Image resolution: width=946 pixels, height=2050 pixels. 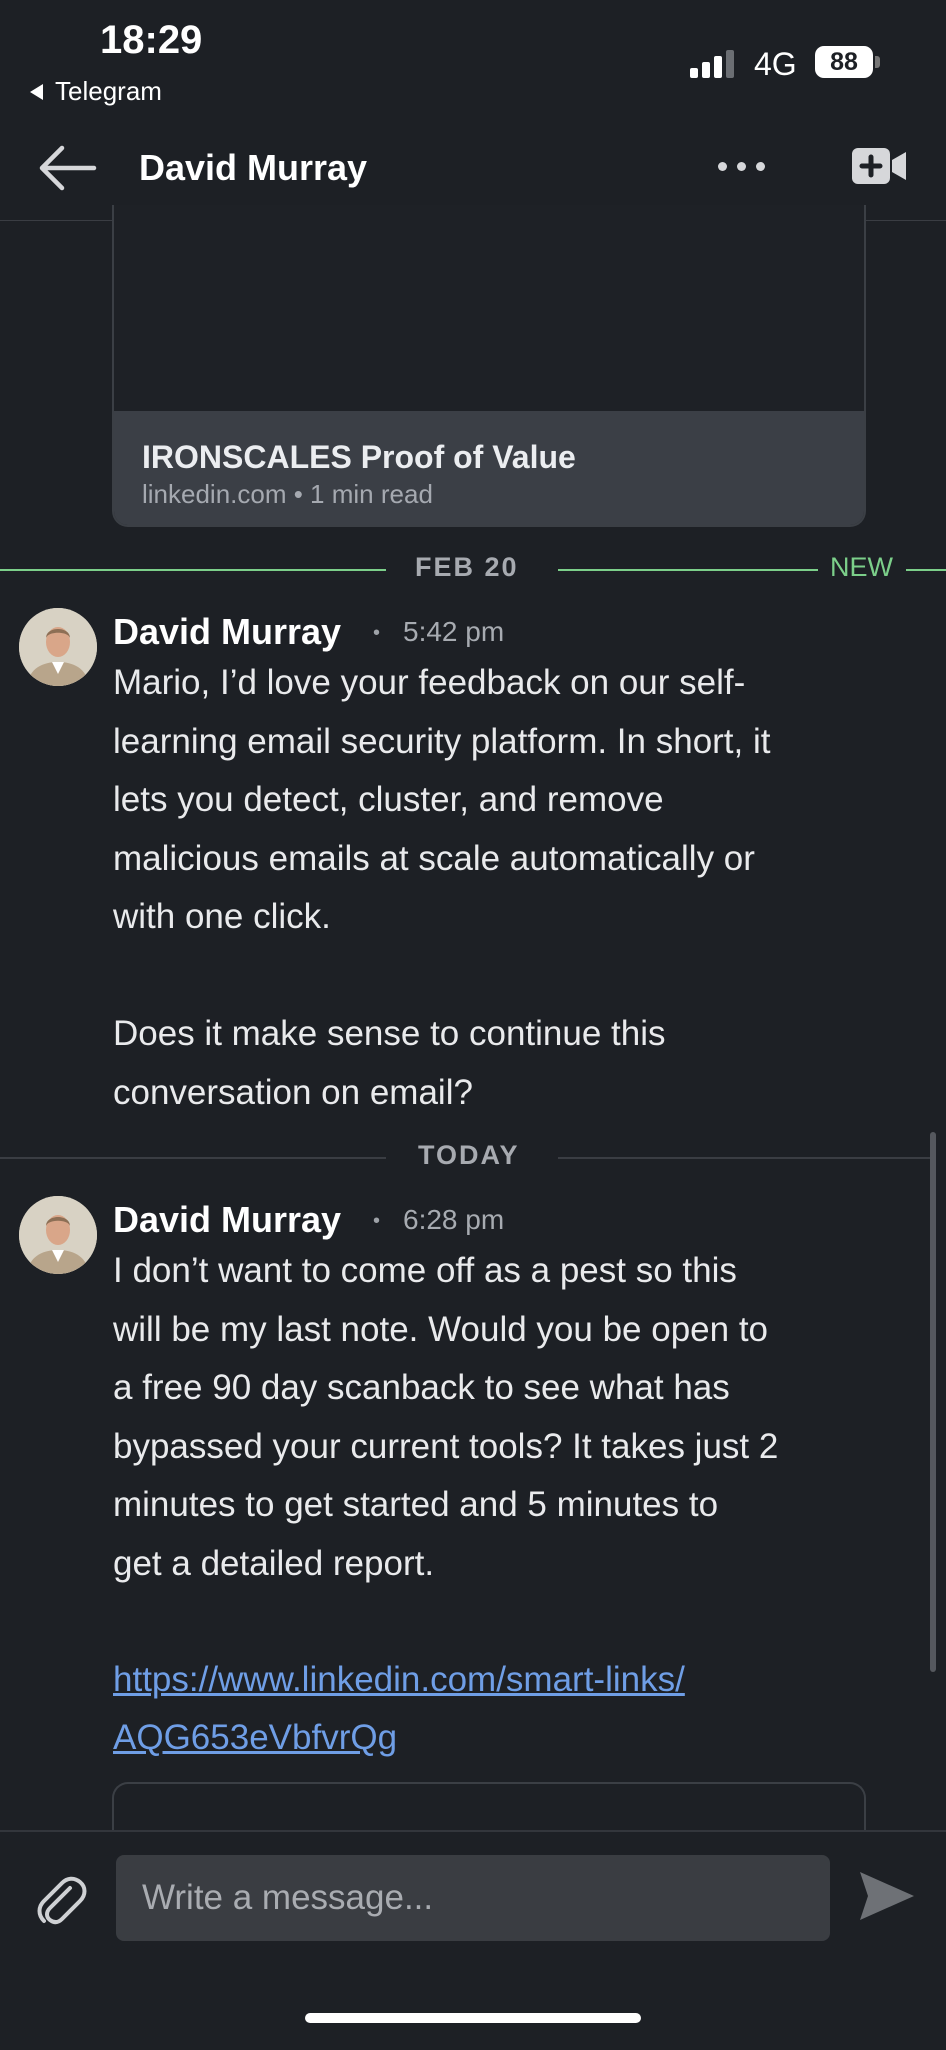 I want to click on date-divider-line-left, so click(x=193, y=570).